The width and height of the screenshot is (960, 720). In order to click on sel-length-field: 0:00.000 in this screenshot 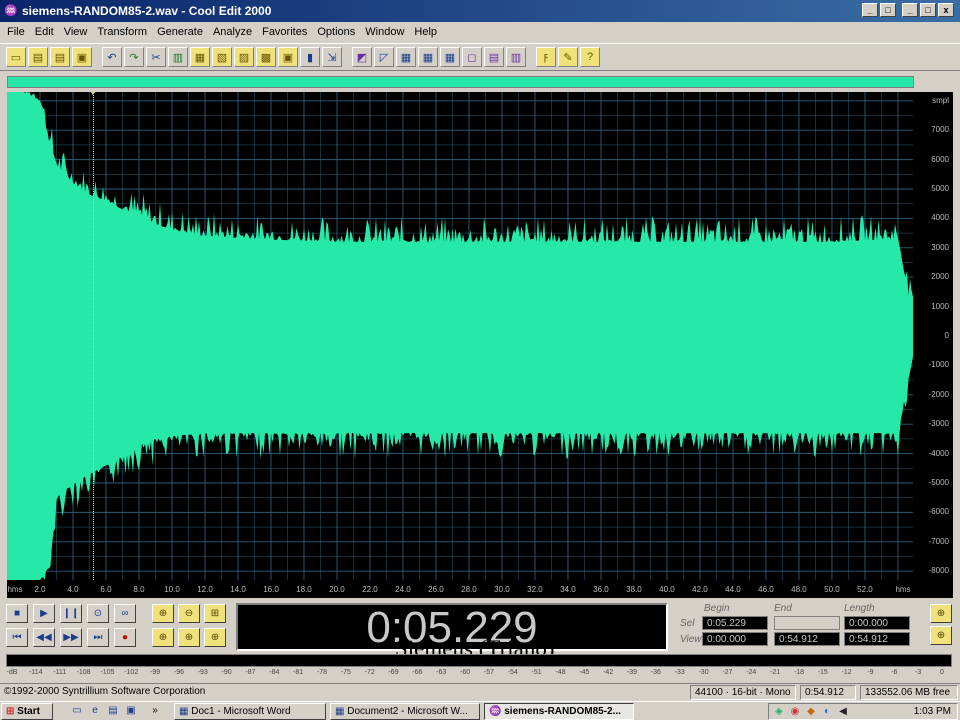, I will do `click(877, 623)`.